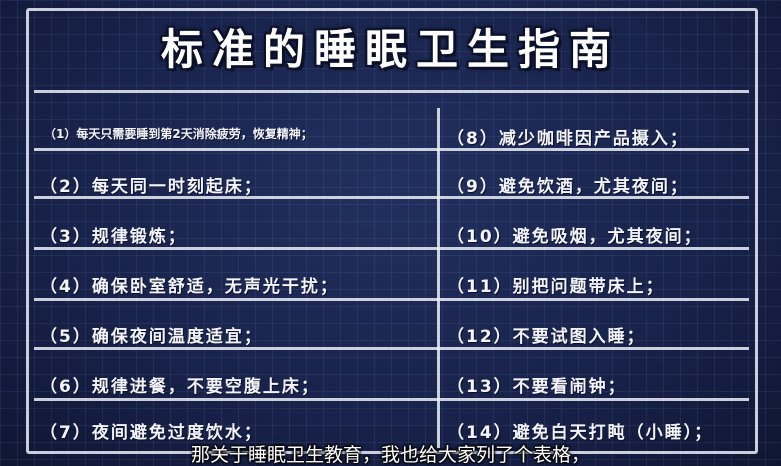 This screenshot has height=466, width=781. What do you see at coordinates (151, 337) in the screenshot?
I see `guideline-item: （5）确保夜间温度适宜；` at bounding box center [151, 337].